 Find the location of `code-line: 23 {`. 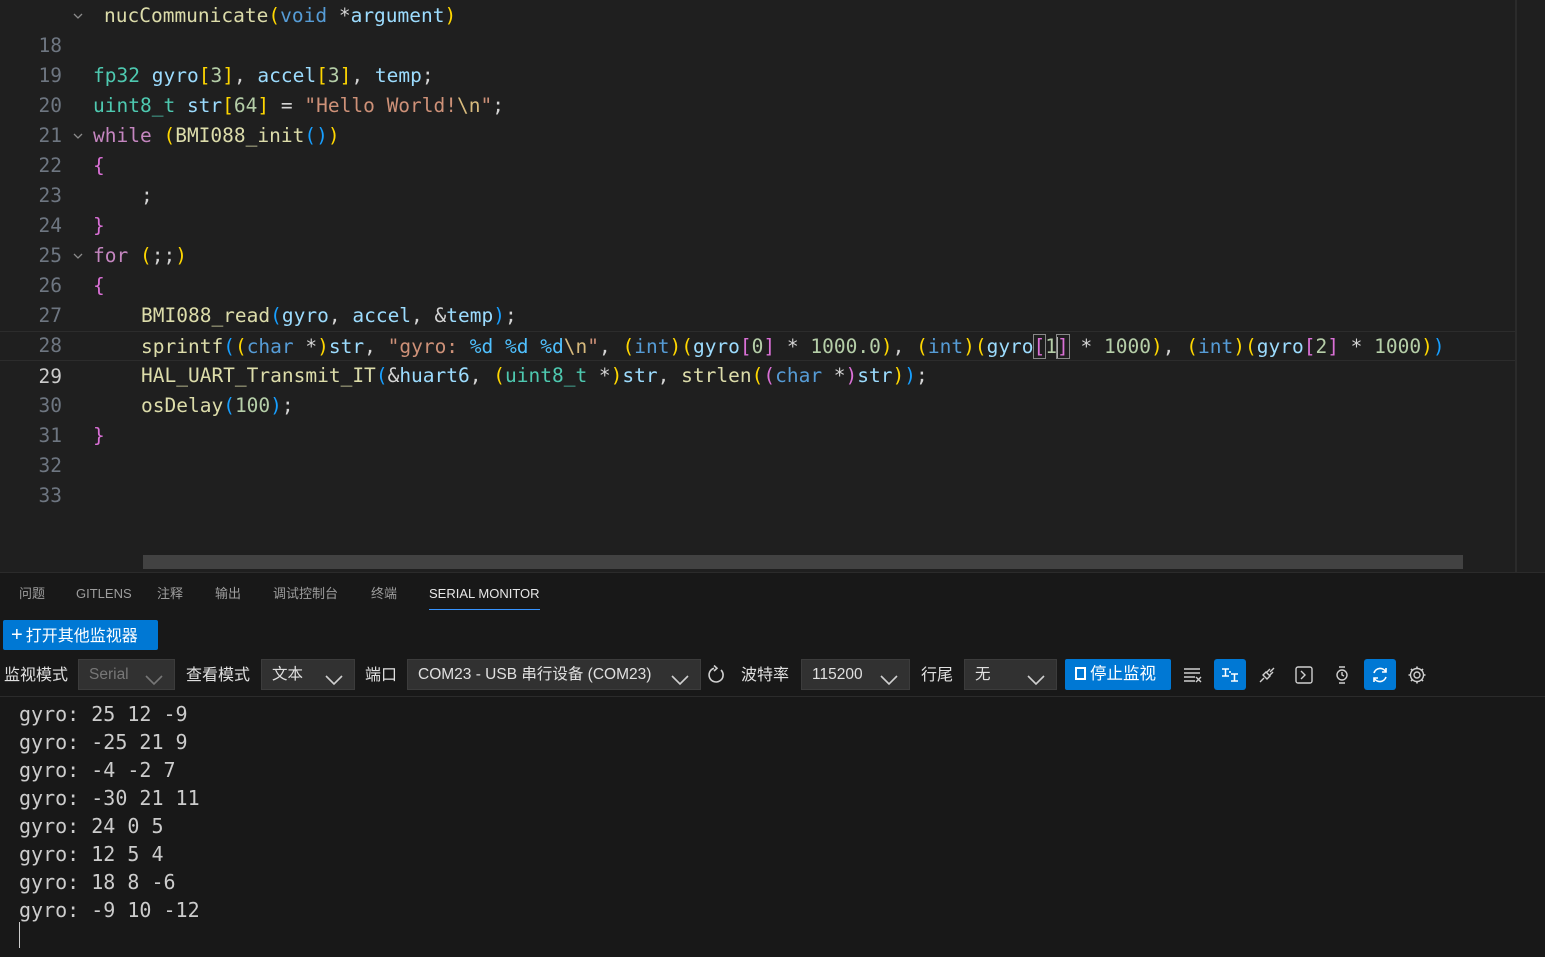

code-line: 23 { is located at coordinates (757, 179).